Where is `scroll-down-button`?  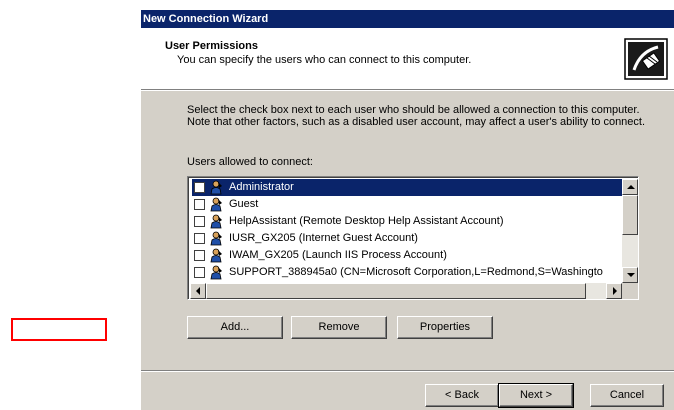
scroll-down-button is located at coordinates (630, 275).